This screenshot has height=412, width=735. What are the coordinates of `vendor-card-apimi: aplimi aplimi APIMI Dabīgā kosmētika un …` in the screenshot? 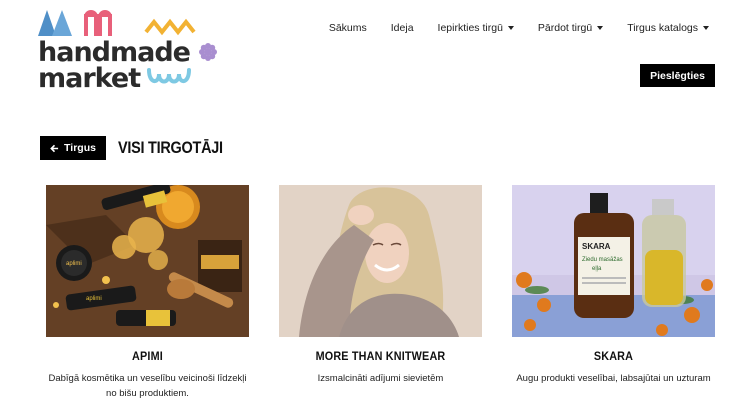 It's located at (147, 293).